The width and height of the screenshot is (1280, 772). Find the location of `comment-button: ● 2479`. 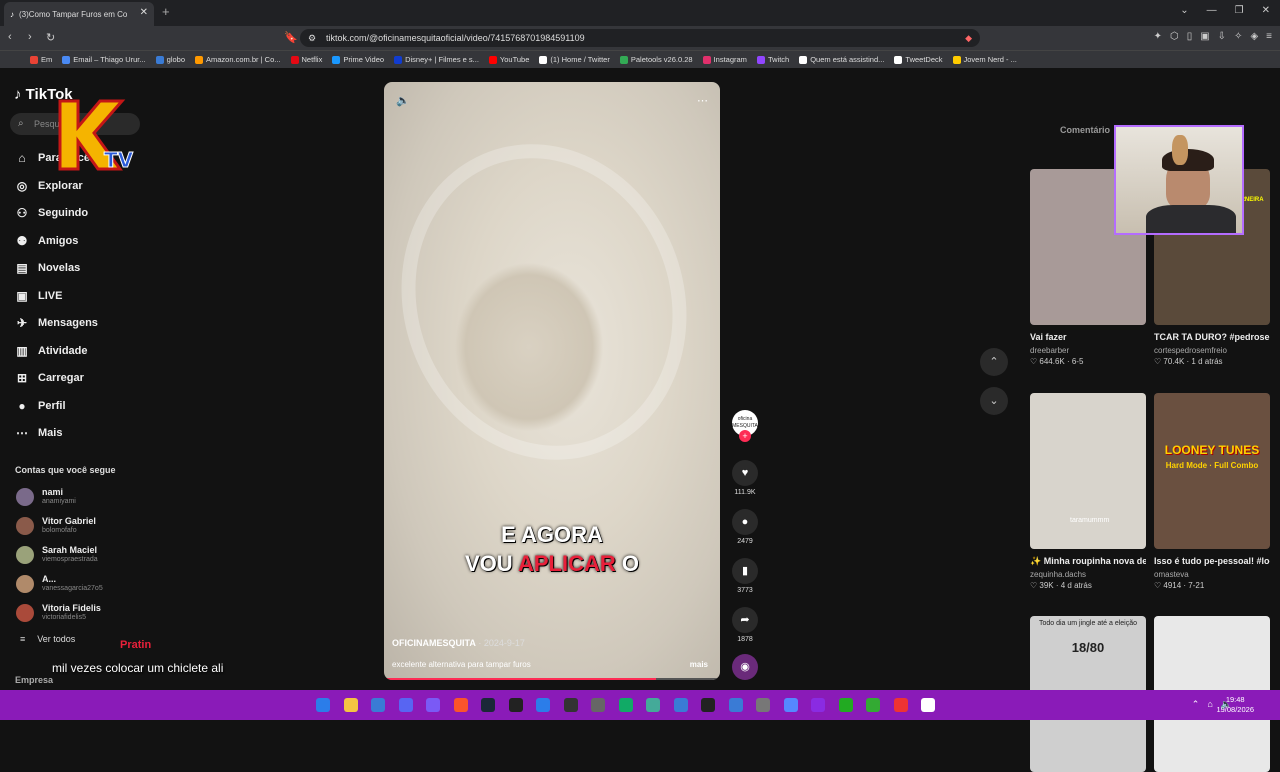

comment-button: ● 2479 is located at coordinates (745, 527).